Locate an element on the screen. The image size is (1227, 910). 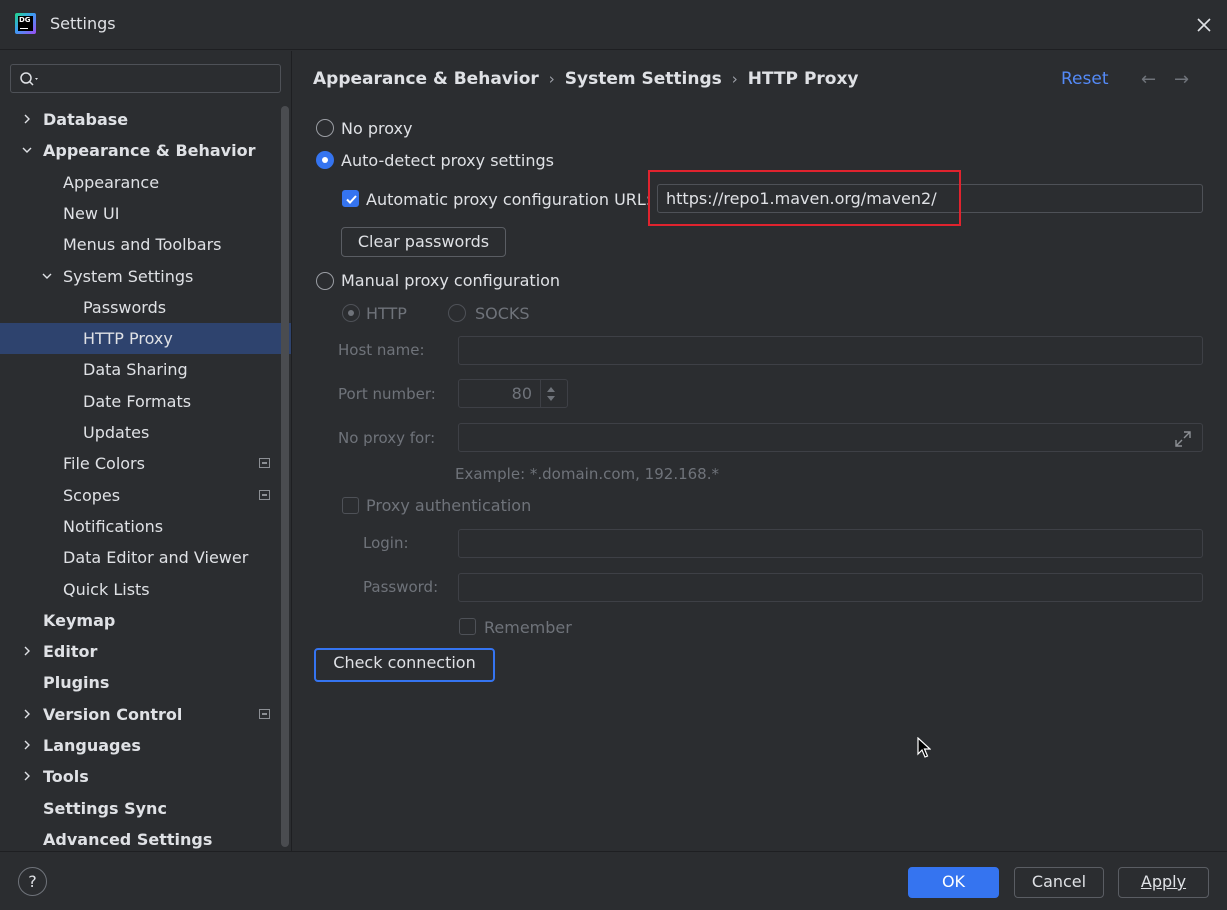
sidebar-item-label: Date Formats is located at coordinates (137, 401).